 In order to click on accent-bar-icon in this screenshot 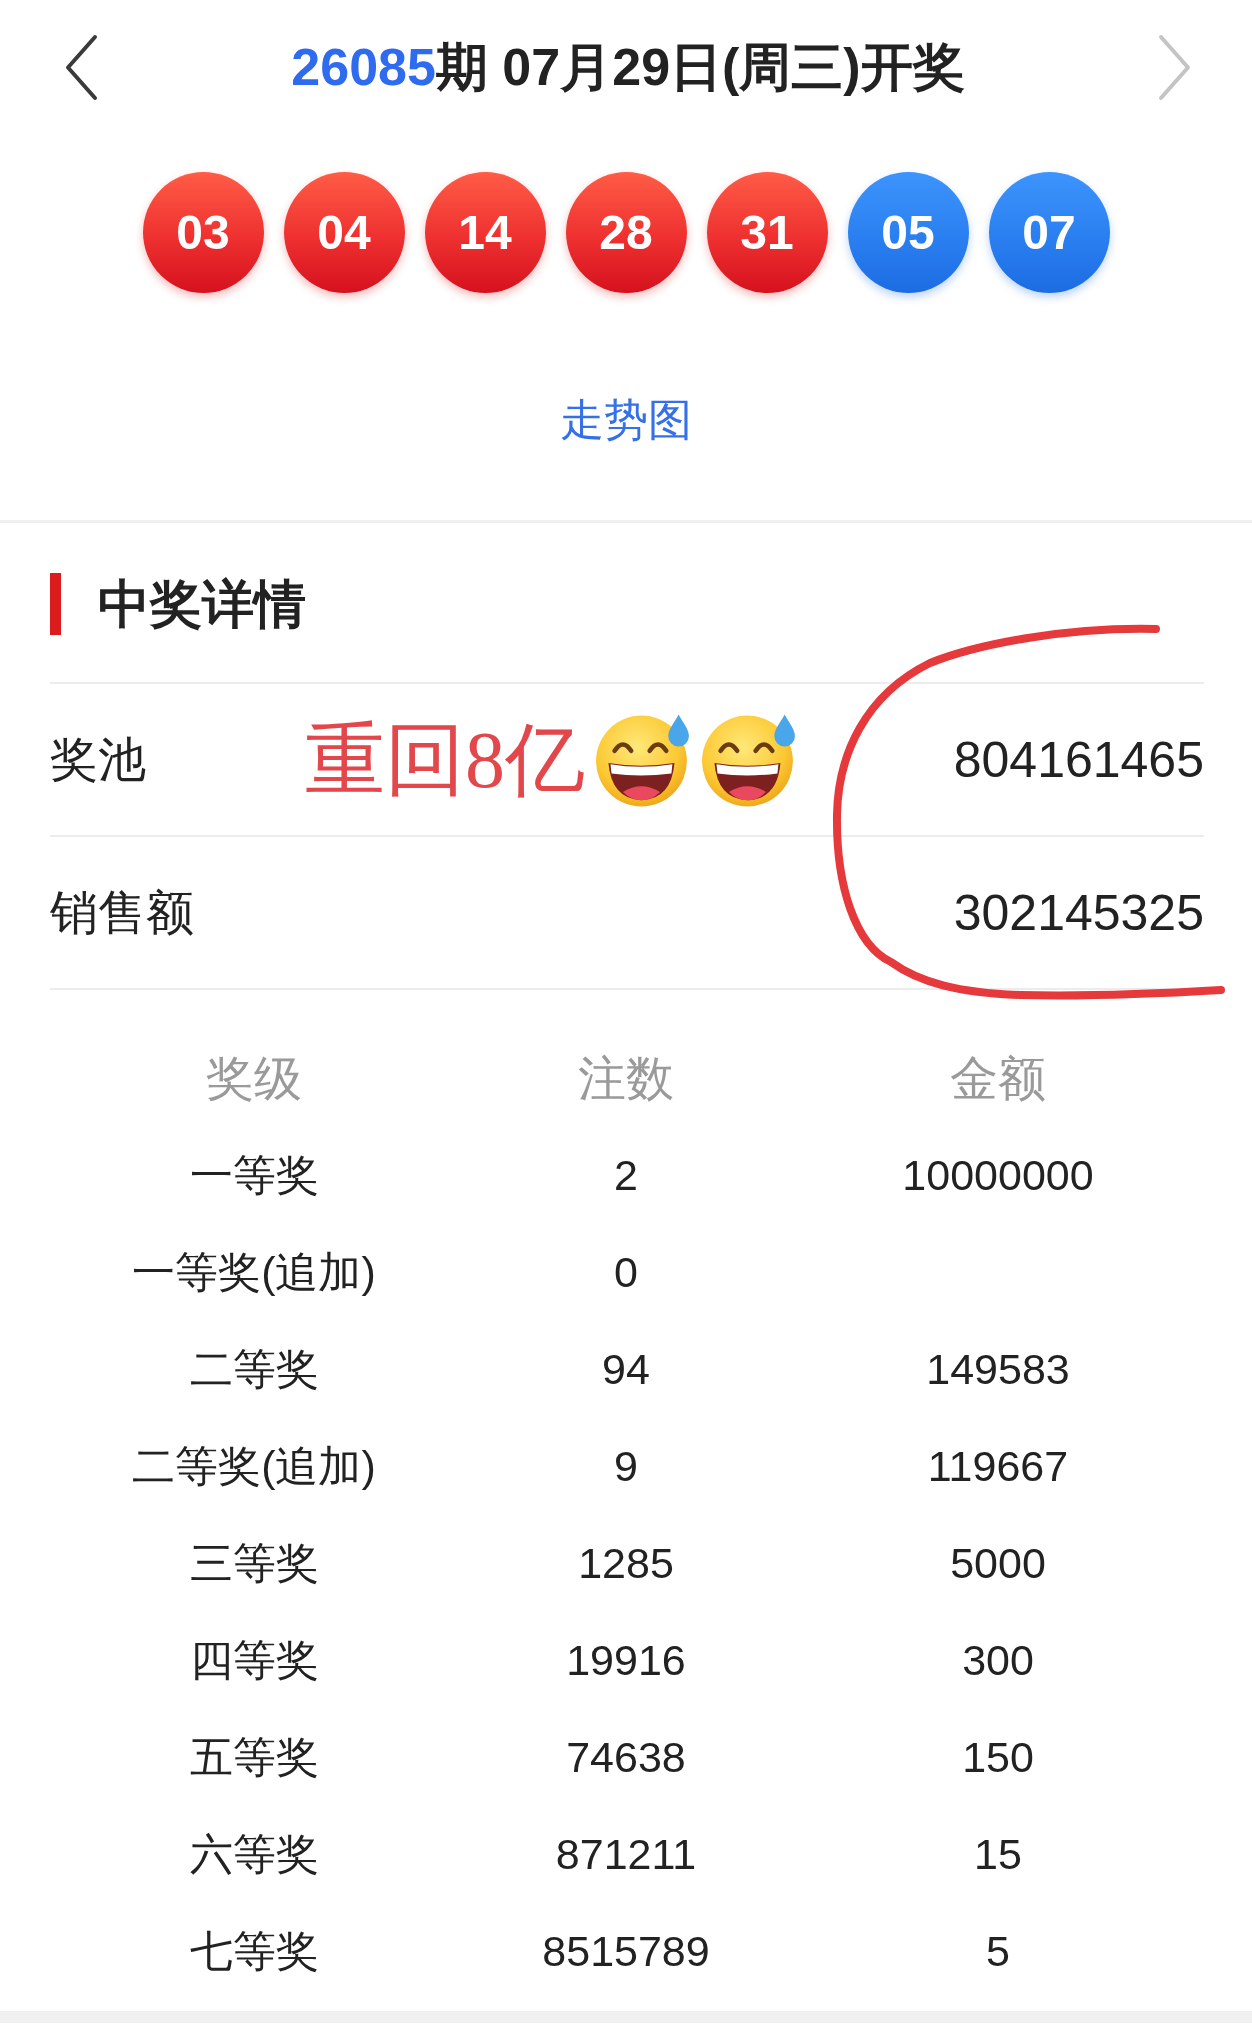, I will do `click(55, 604)`.